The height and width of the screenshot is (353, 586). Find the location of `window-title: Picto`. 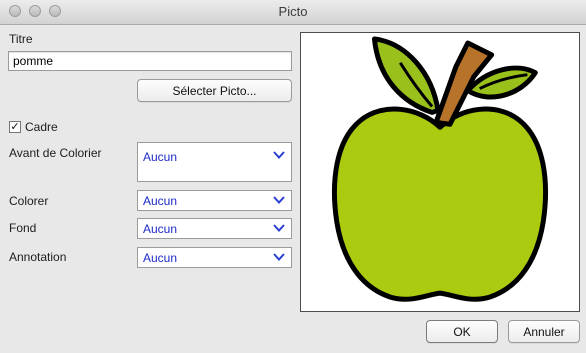

window-title: Picto is located at coordinates (293, 11).